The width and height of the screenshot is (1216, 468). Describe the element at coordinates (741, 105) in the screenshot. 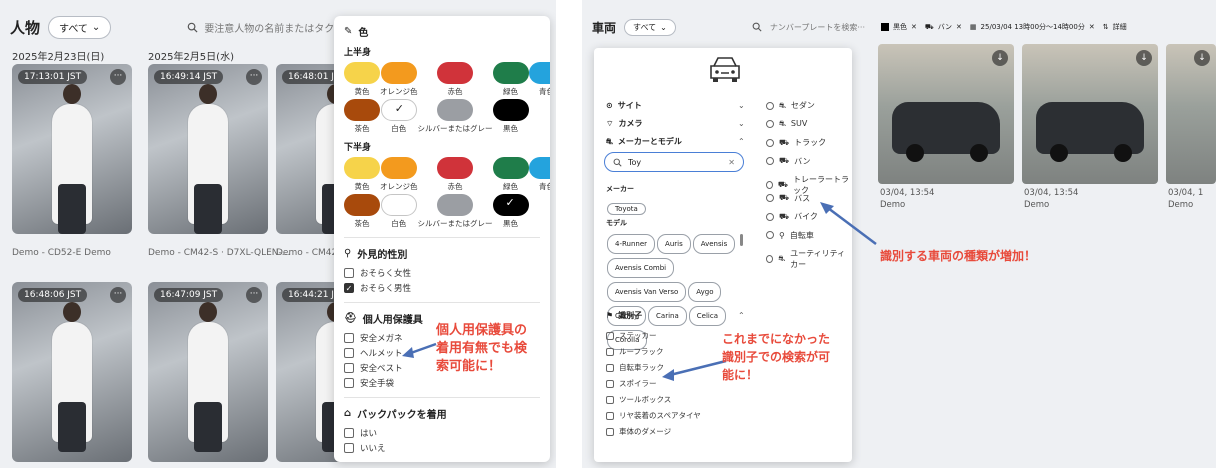

I see `chevron-down-icon: ⌄` at that location.